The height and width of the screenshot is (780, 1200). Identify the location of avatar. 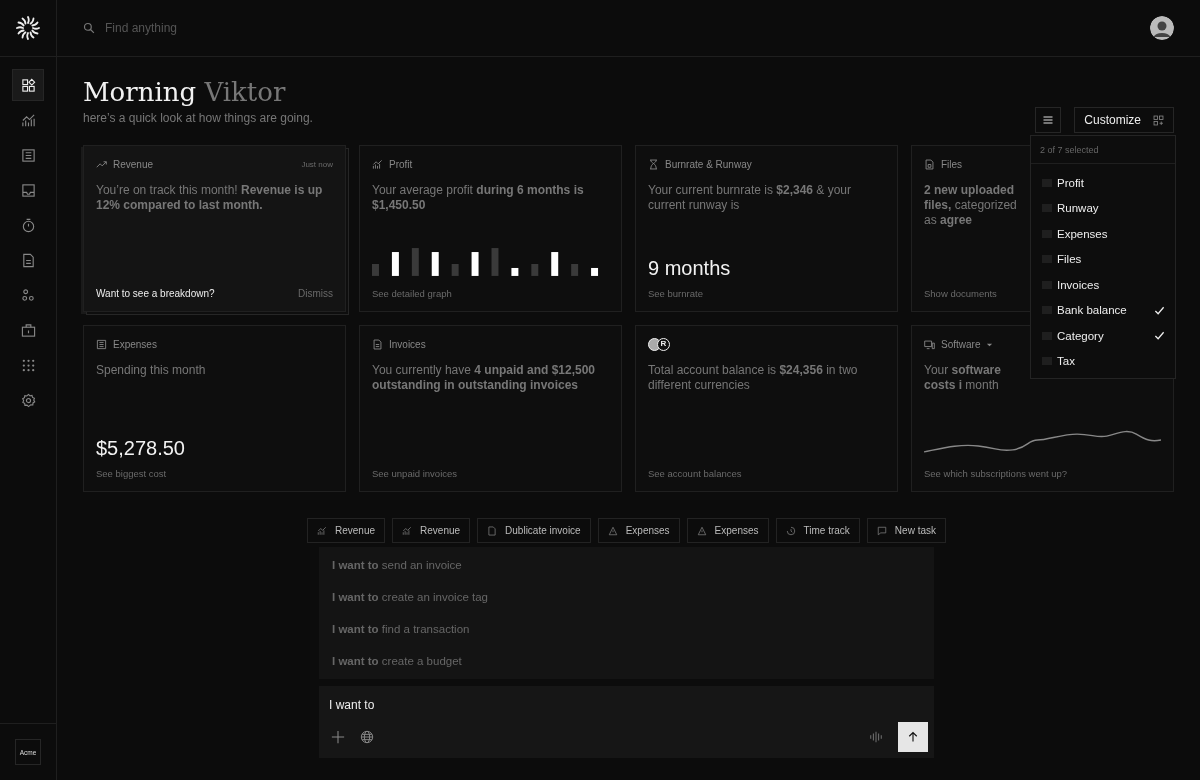
(1162, 28).